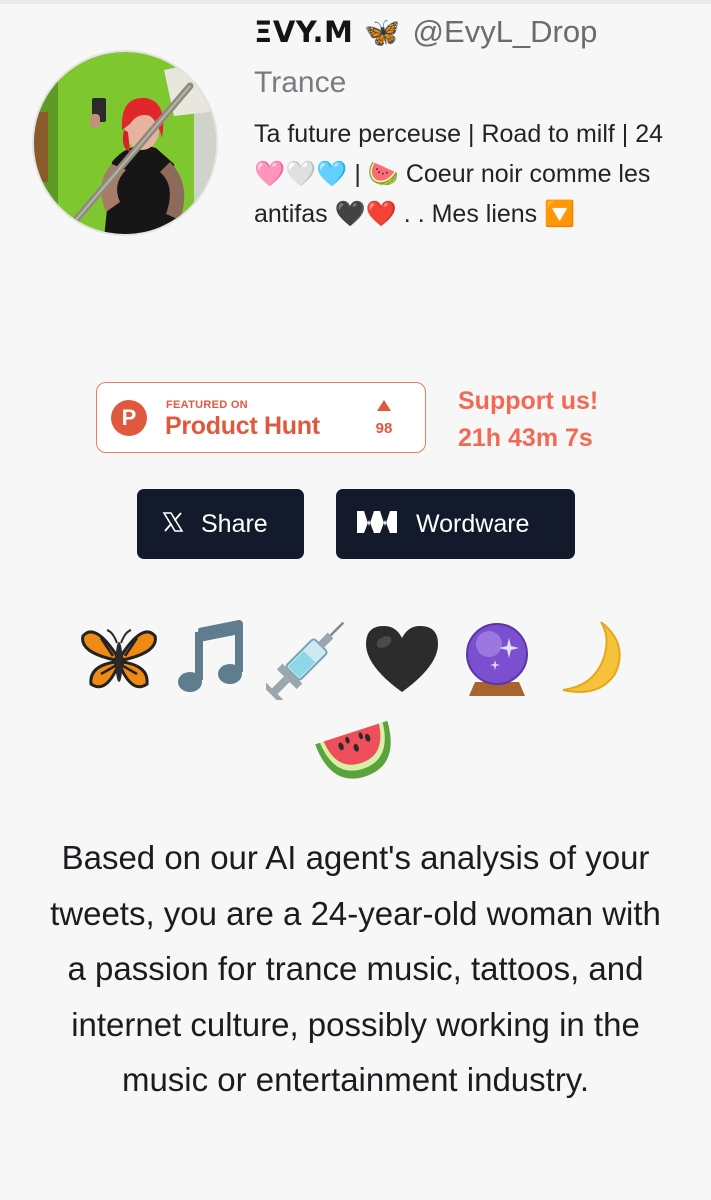 The image size is (711, 1200). I want to click on profile-avatar, so click(125, 143).